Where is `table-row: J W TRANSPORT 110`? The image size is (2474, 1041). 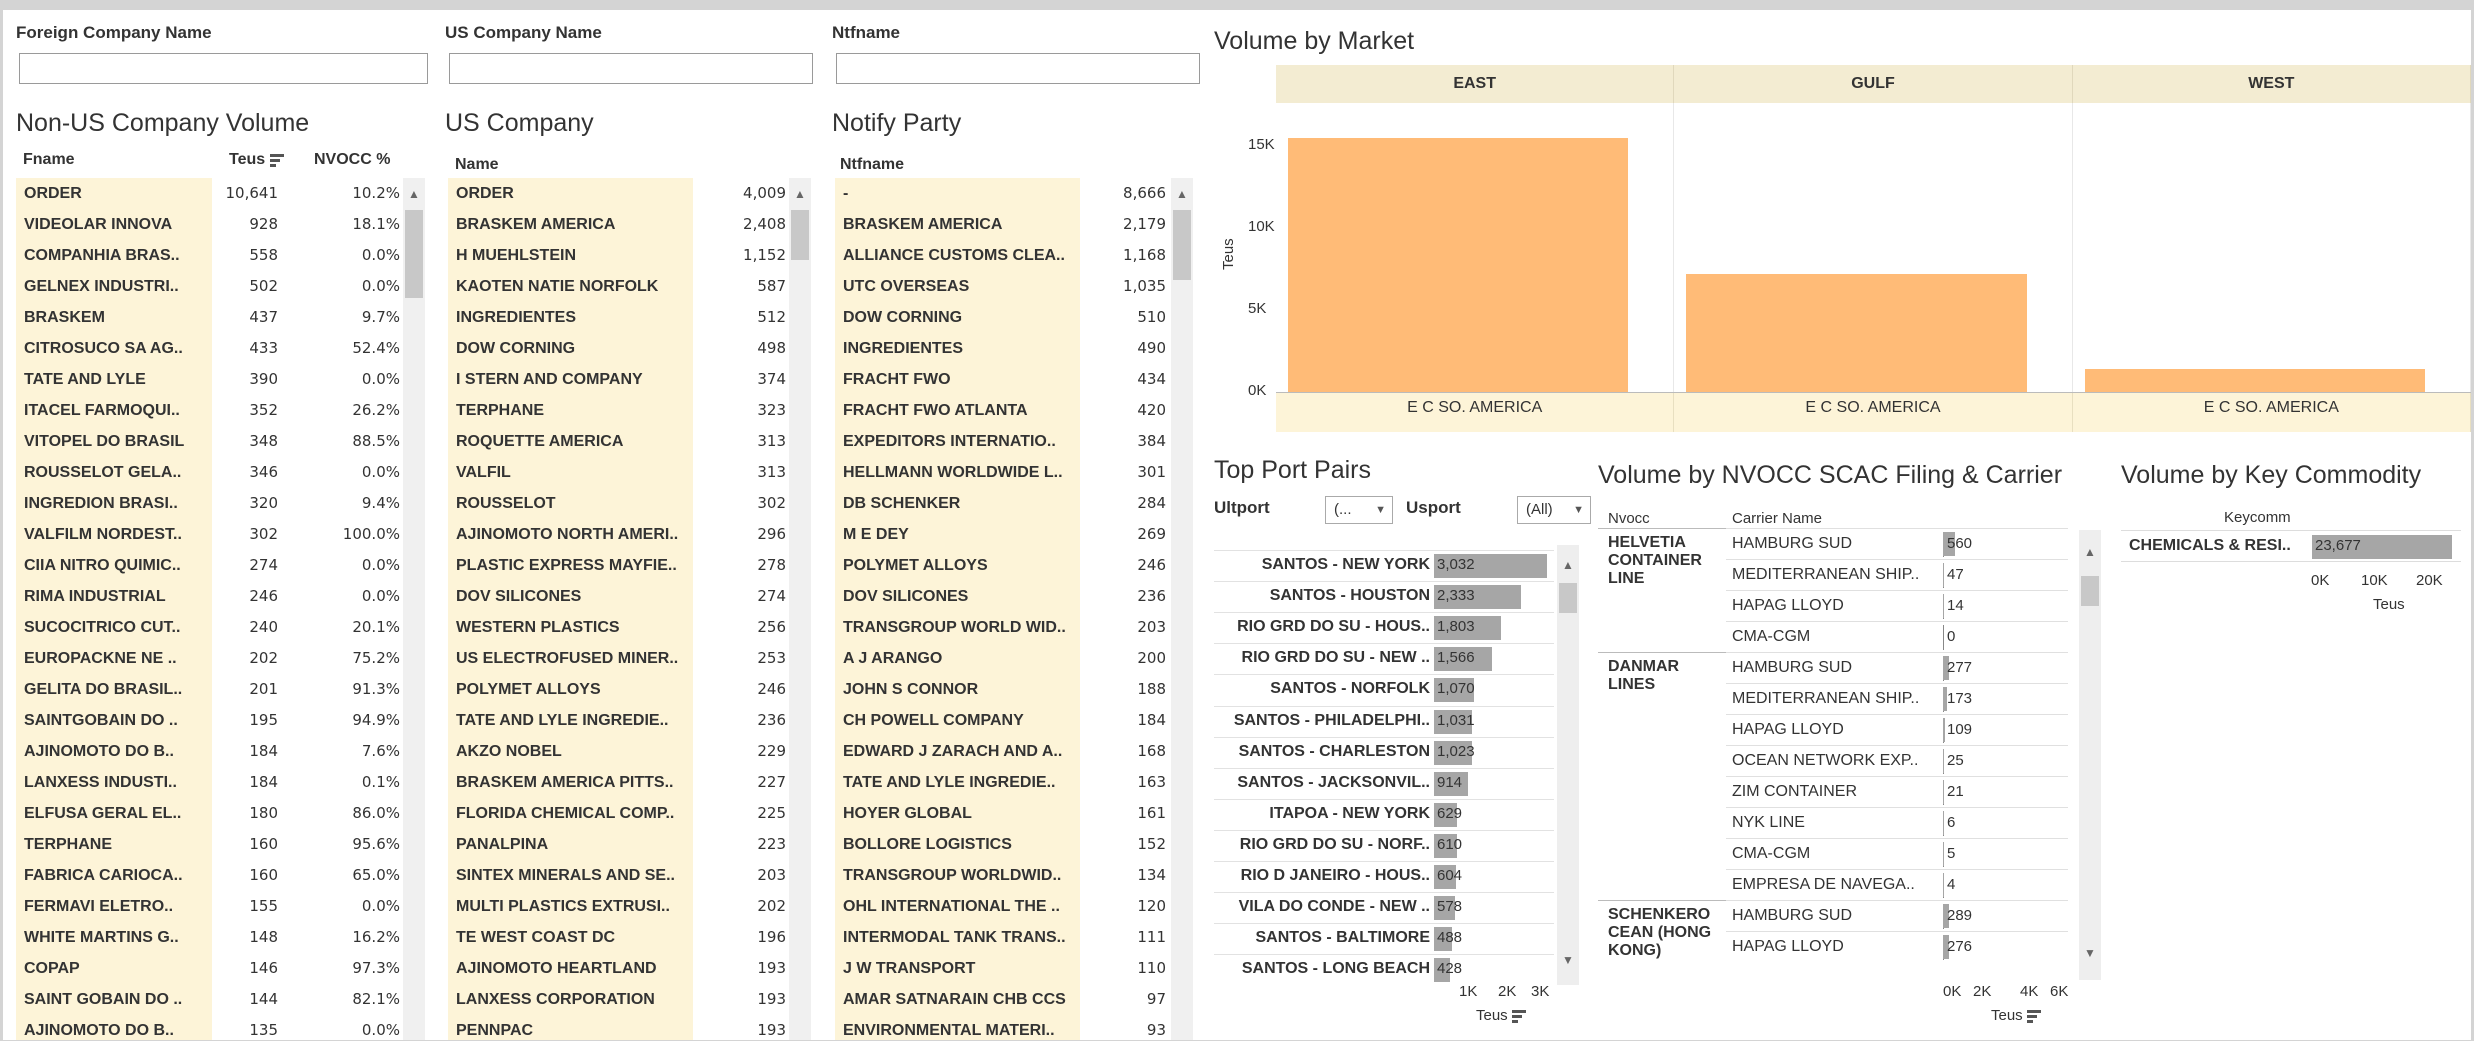
table-row: J W TRANSPORT 110 is located at coordinates (1003, 968).